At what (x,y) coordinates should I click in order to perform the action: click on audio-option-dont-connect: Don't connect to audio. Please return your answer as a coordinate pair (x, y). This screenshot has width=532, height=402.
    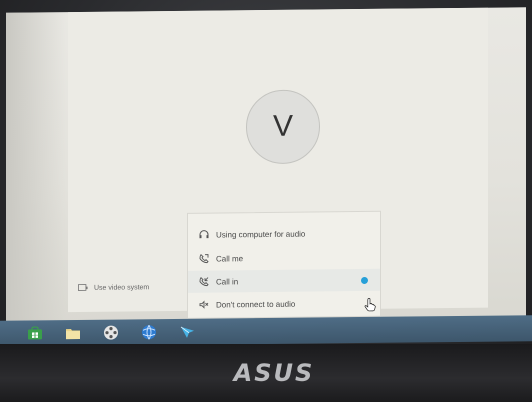
    Looking at the image, I should click on (284, 304).